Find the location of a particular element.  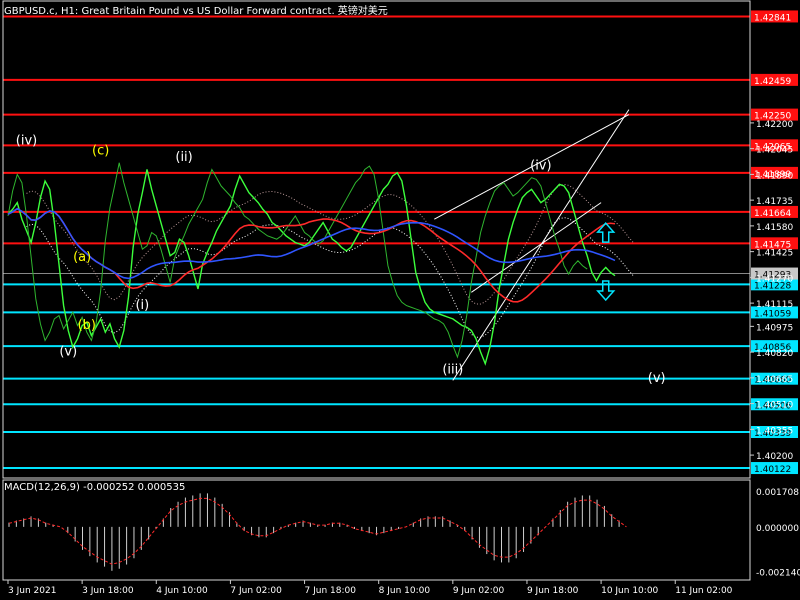

time-tick-label: 3 Jun 18:00 is located at coordinates (108, 591).